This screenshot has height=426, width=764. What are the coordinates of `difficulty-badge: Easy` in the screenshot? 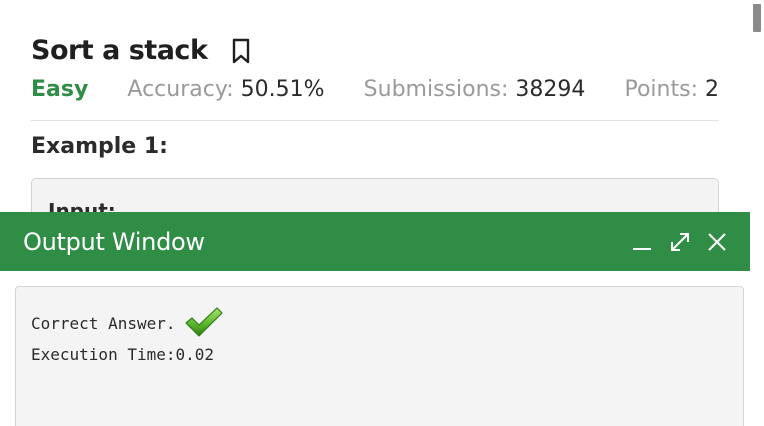 It's located at (60, 89).